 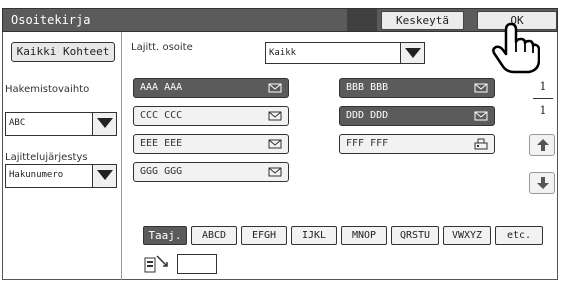 I want to click on address-filter-value: Kaikk, so click(x=283, y=53).